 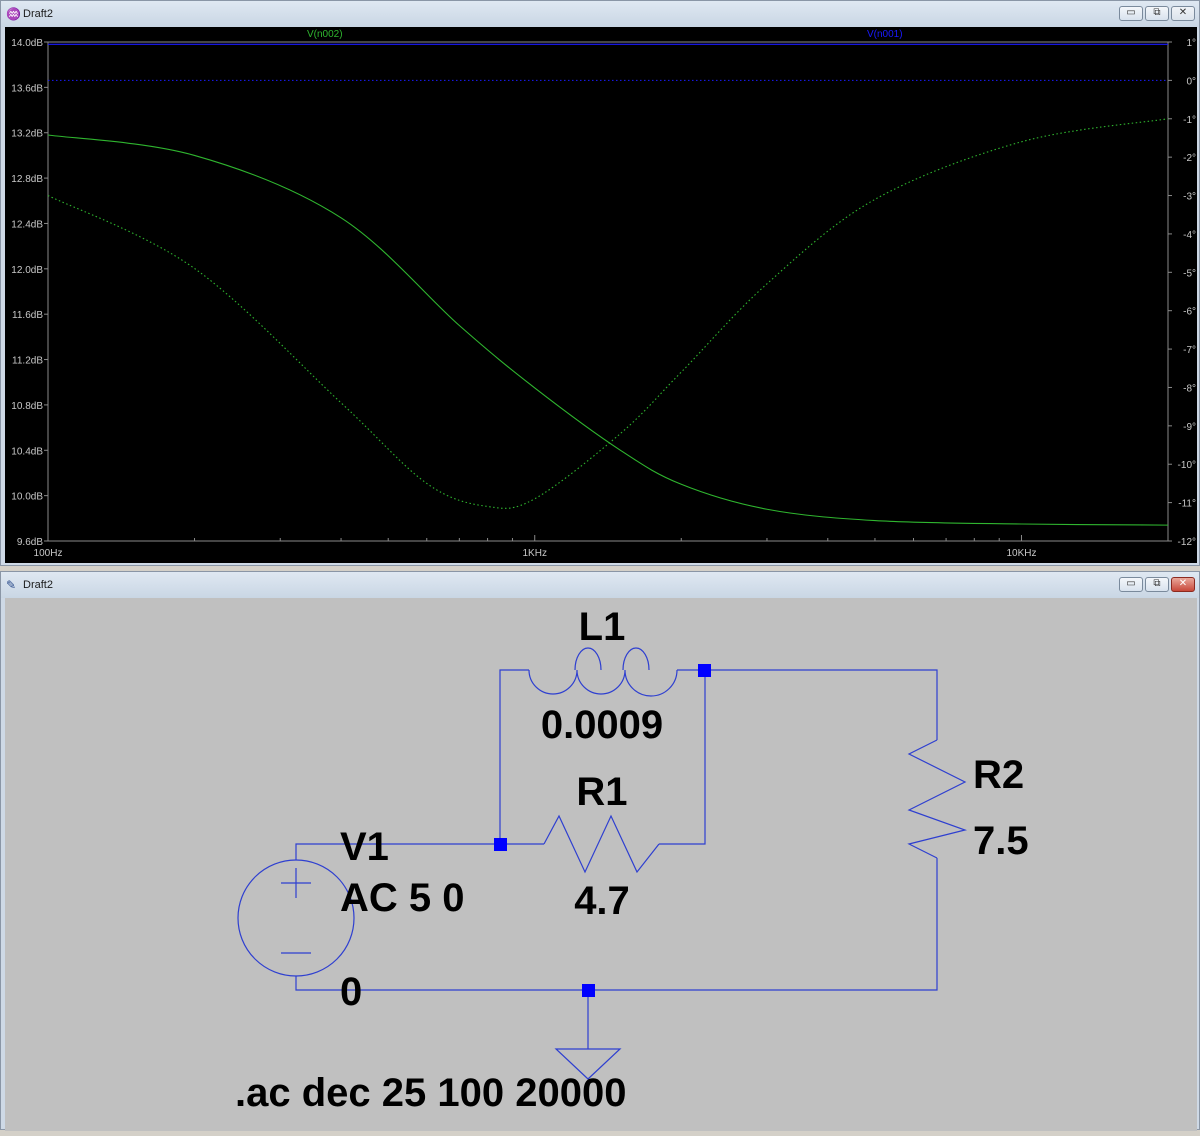 What do you see at coordinates (535, 553) in the screenshot?
I see `x-tick-label: 1KHz` at bounding box center [535, 553].